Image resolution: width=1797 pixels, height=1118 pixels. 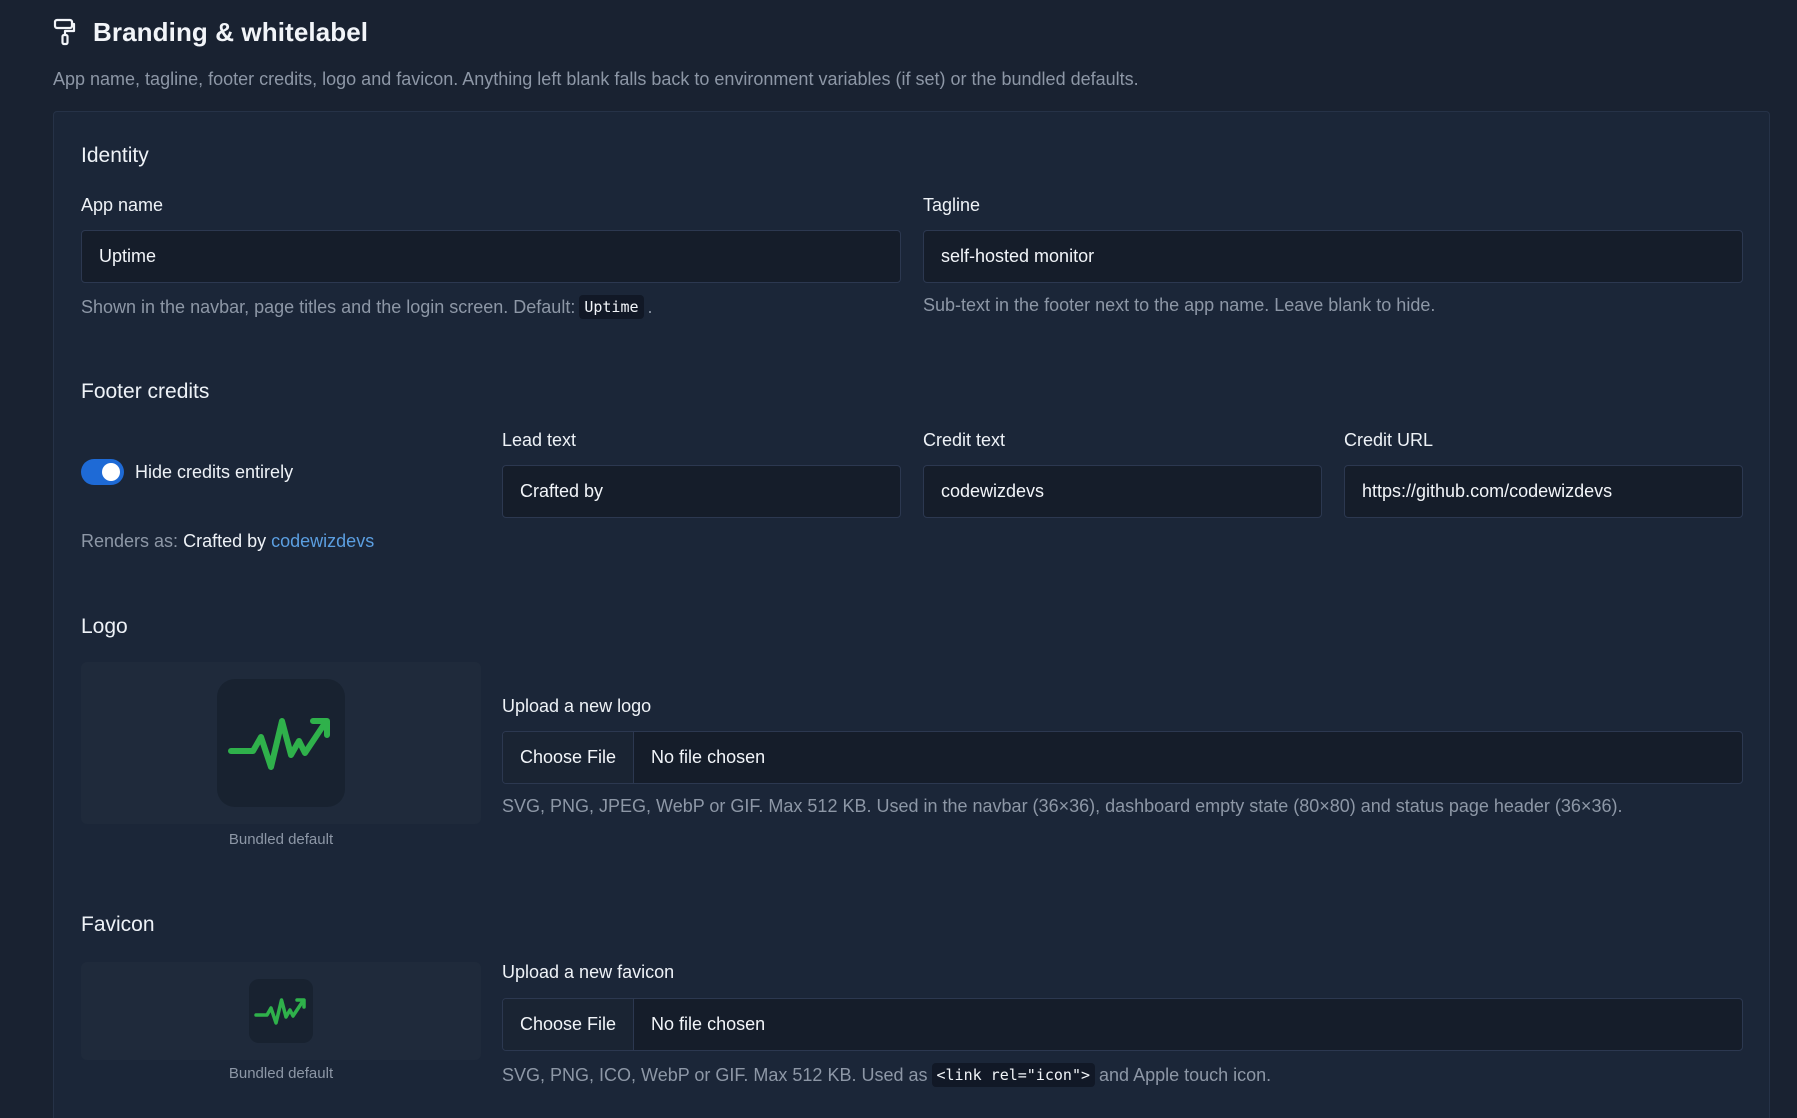 I want to click on hide-credits-toggle-row: Hide credits entirely, so click(x=187, y=472).